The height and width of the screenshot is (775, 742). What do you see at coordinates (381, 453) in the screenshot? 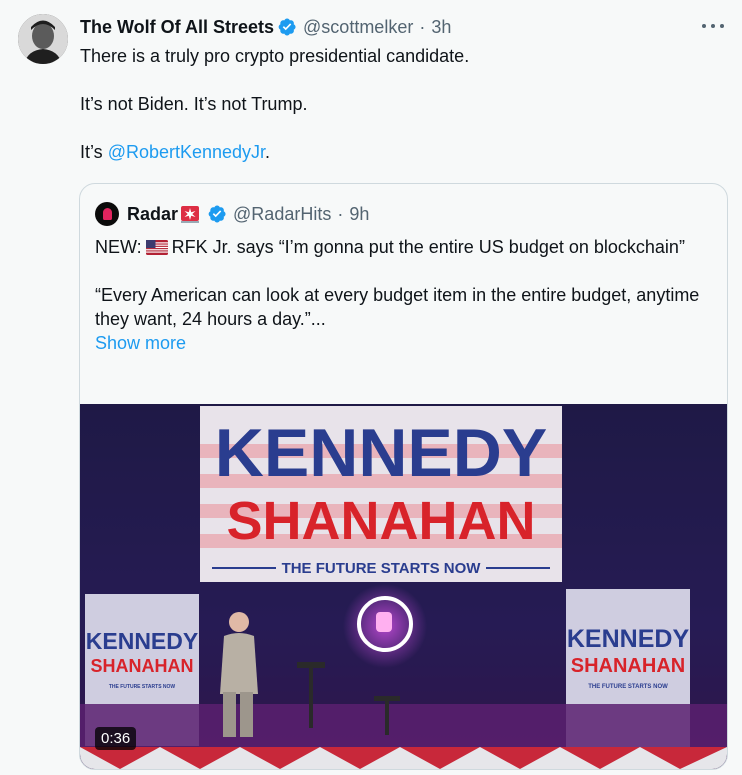
I see `banner-line1: KENNEDY` at bounding box center [381, 453].